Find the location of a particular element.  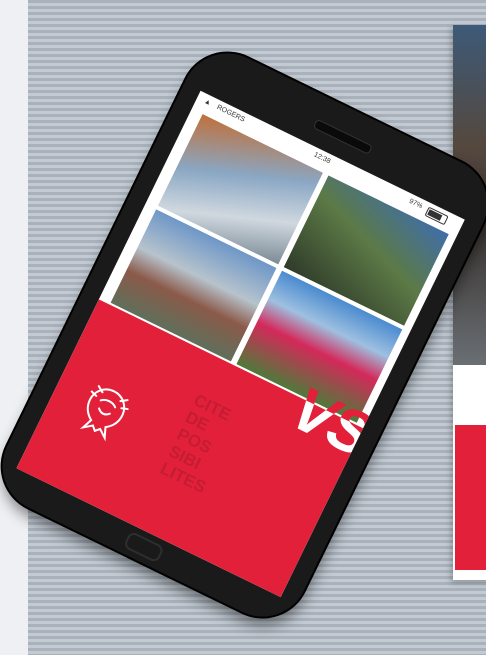

signal-icon: ▲ is located at coordinates (207, 102).